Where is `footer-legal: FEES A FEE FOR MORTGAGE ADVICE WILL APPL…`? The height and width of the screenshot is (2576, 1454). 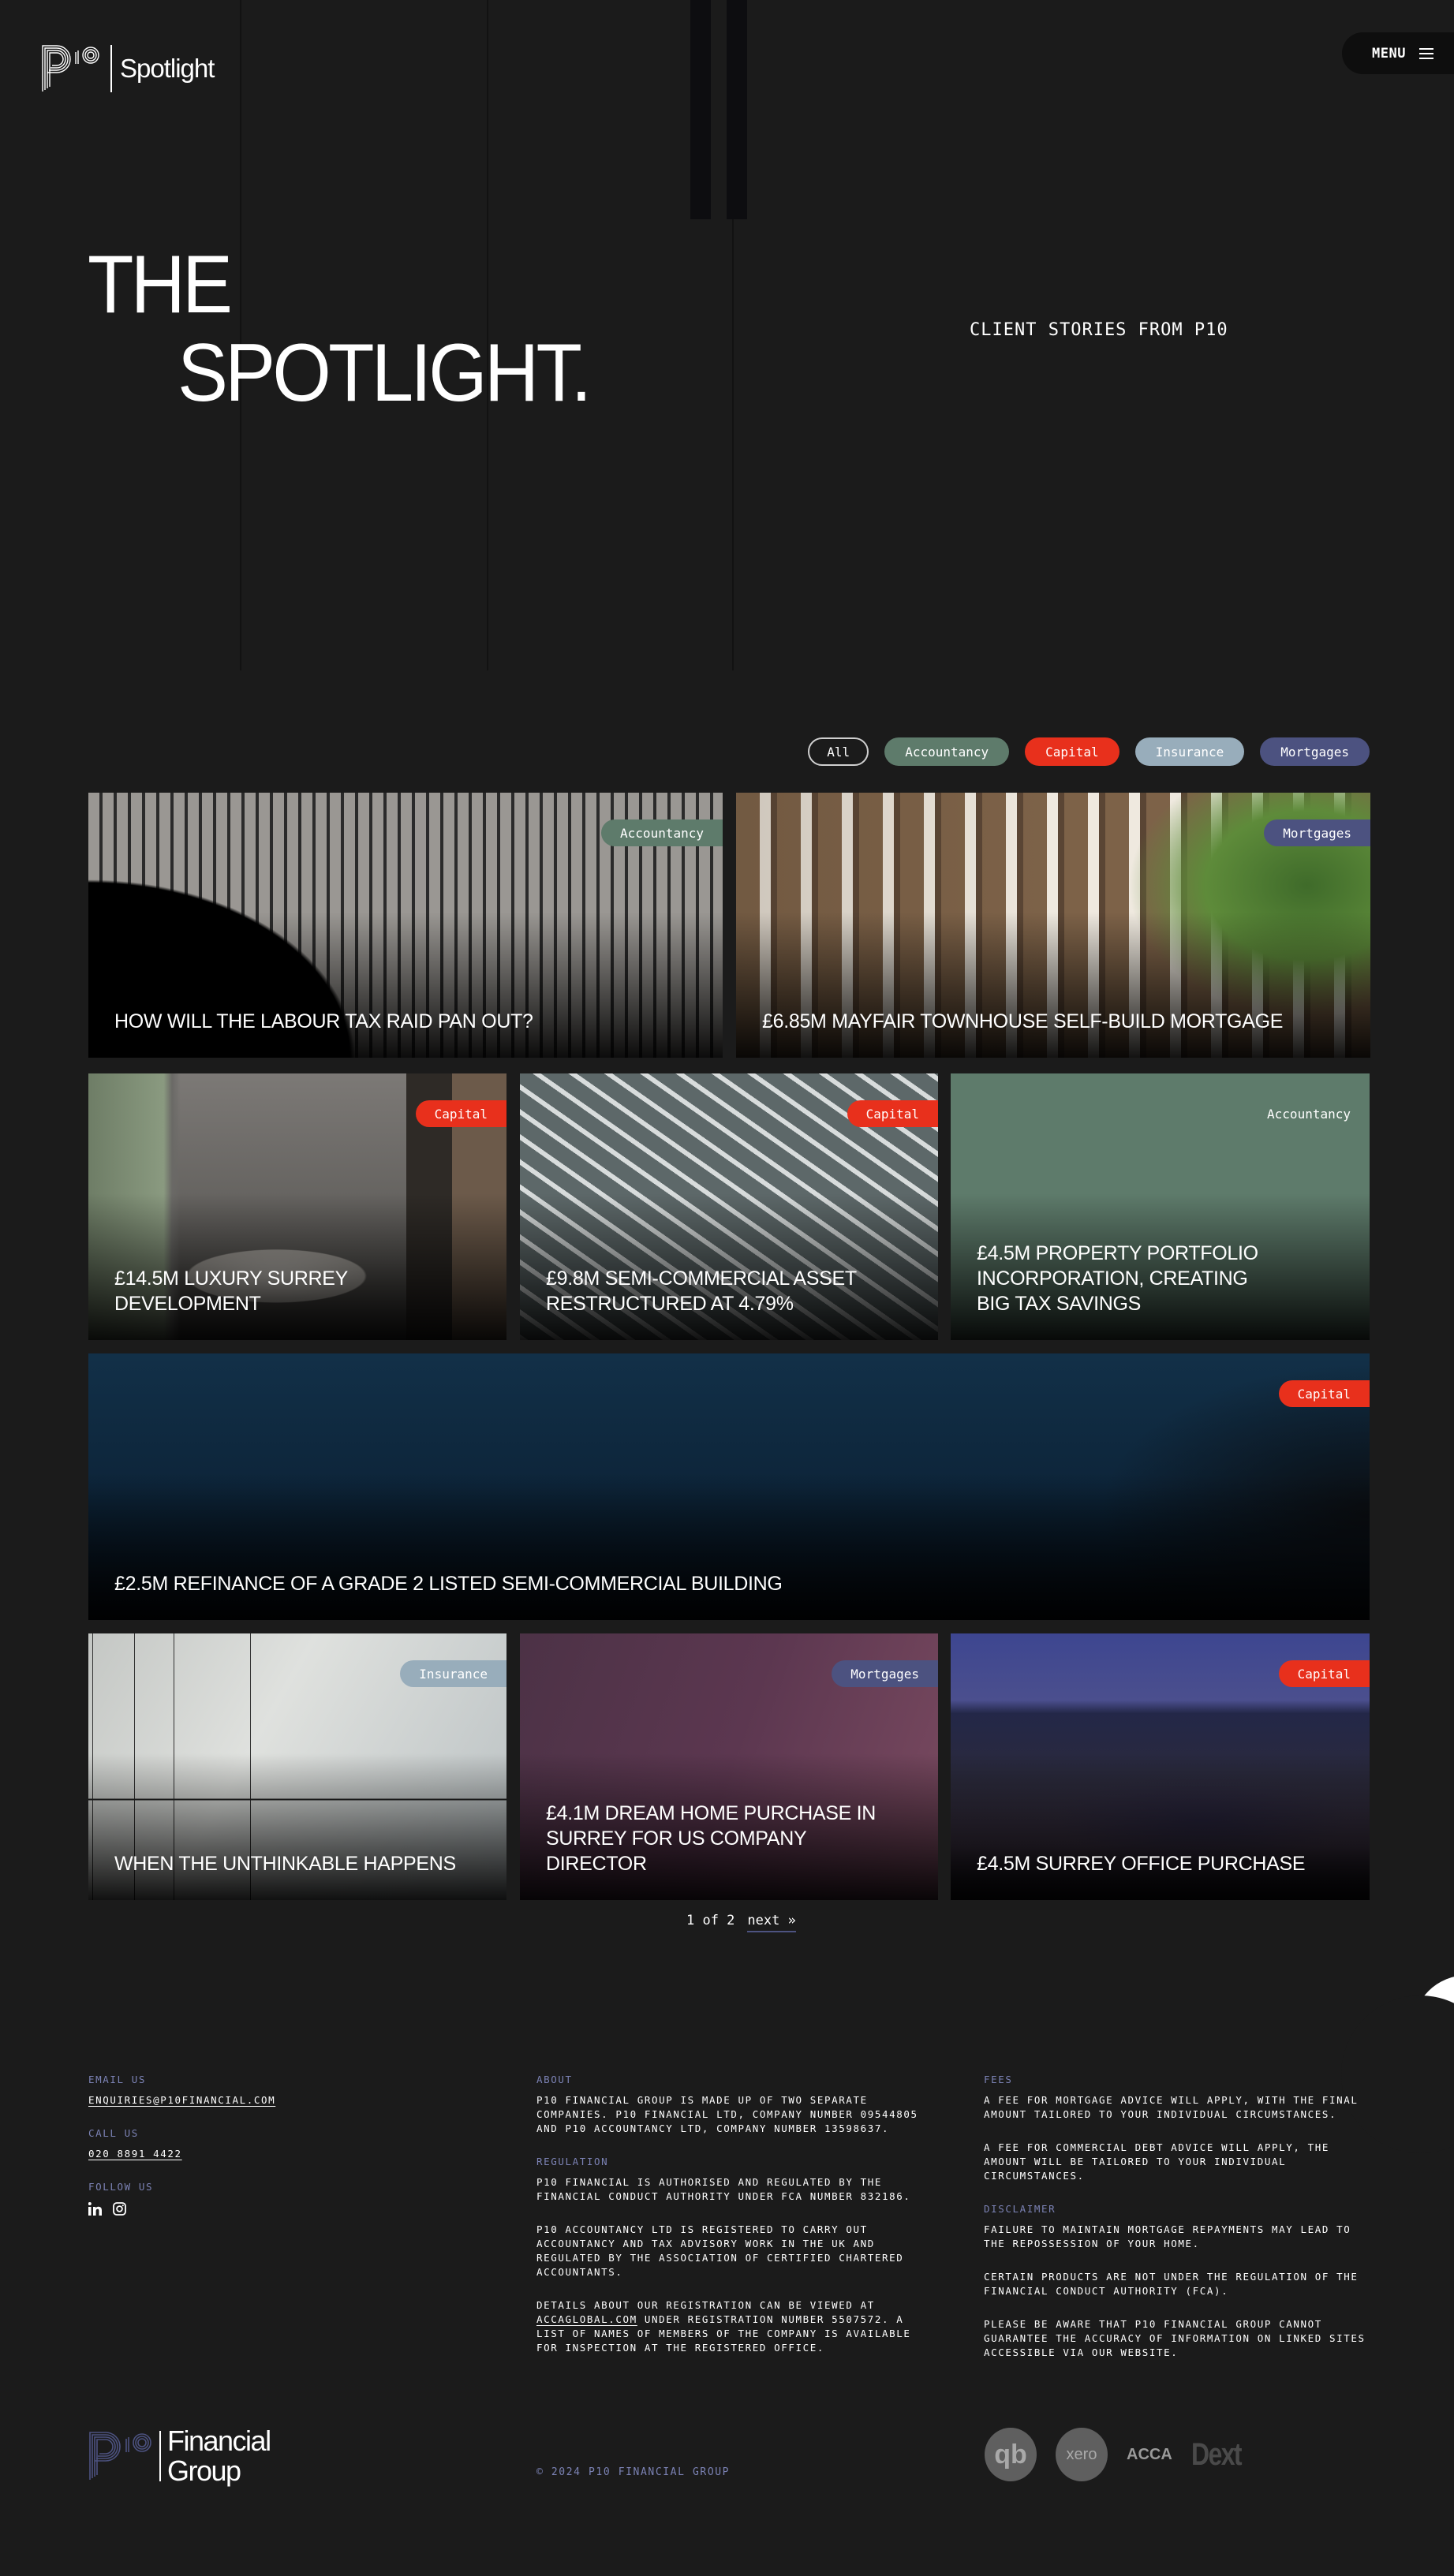
footer-legal: FEES A FEE FOR MORTGAGE ADVICE WILL APPL… is located at coordinates (1181, 2216).